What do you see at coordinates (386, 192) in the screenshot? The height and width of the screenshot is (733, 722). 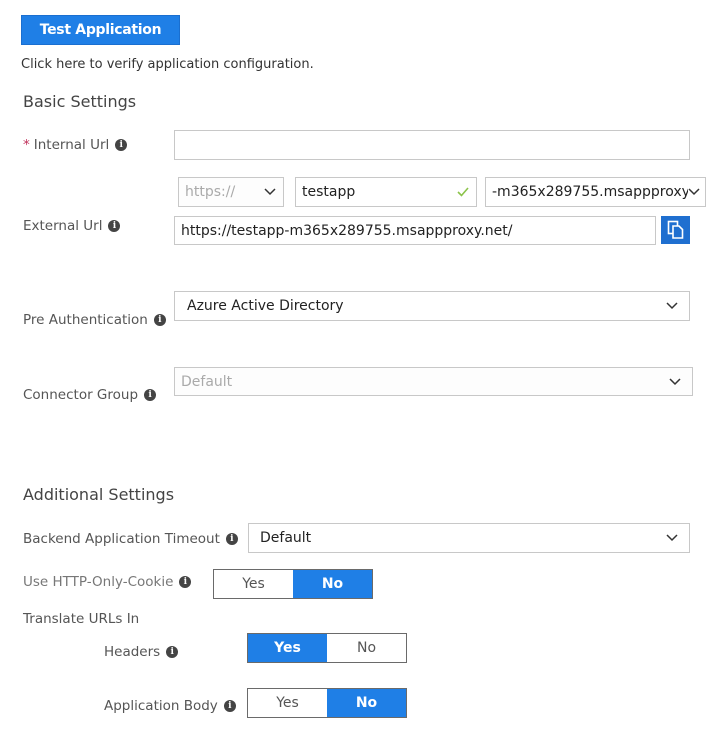 I see `external-url-subdomain-input: testapp` at bounding box center [386, 192].